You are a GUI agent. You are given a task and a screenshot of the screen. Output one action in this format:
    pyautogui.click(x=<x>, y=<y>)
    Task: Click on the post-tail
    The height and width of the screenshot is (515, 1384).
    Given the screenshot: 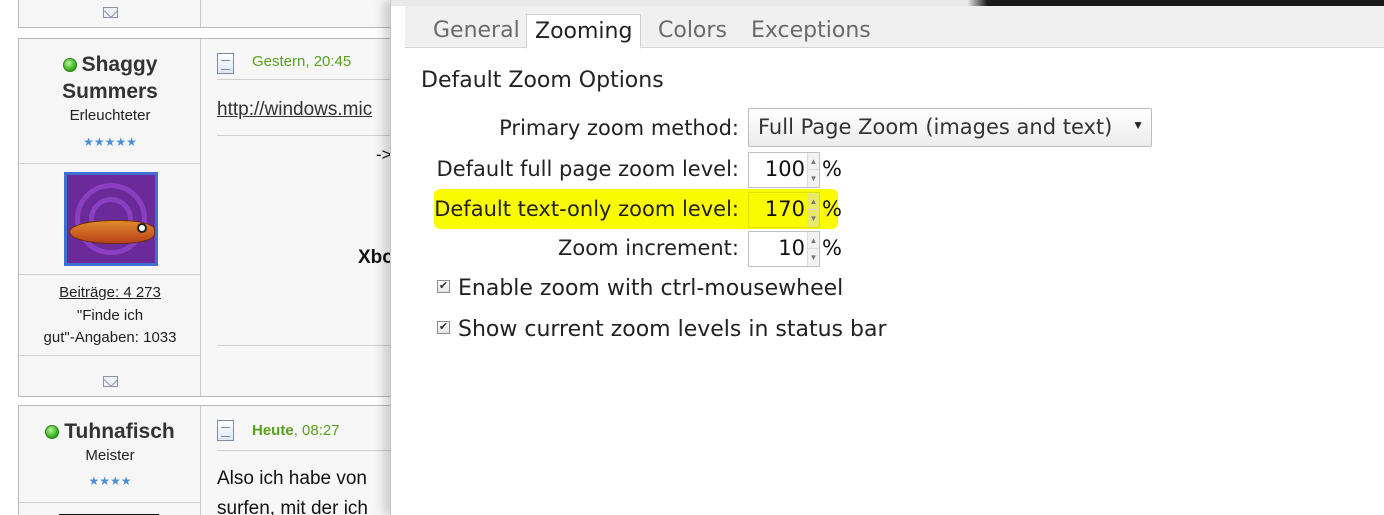 What is the action you would take?
    pyautogui.click(x=218, y=14)
    